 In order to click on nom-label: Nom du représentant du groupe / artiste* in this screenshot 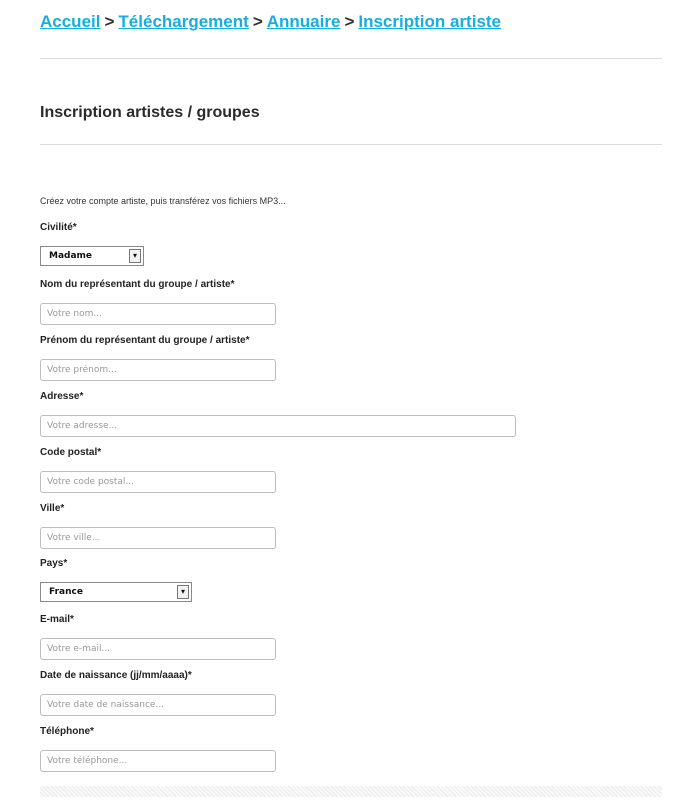, I will do `click(137, 284)`.